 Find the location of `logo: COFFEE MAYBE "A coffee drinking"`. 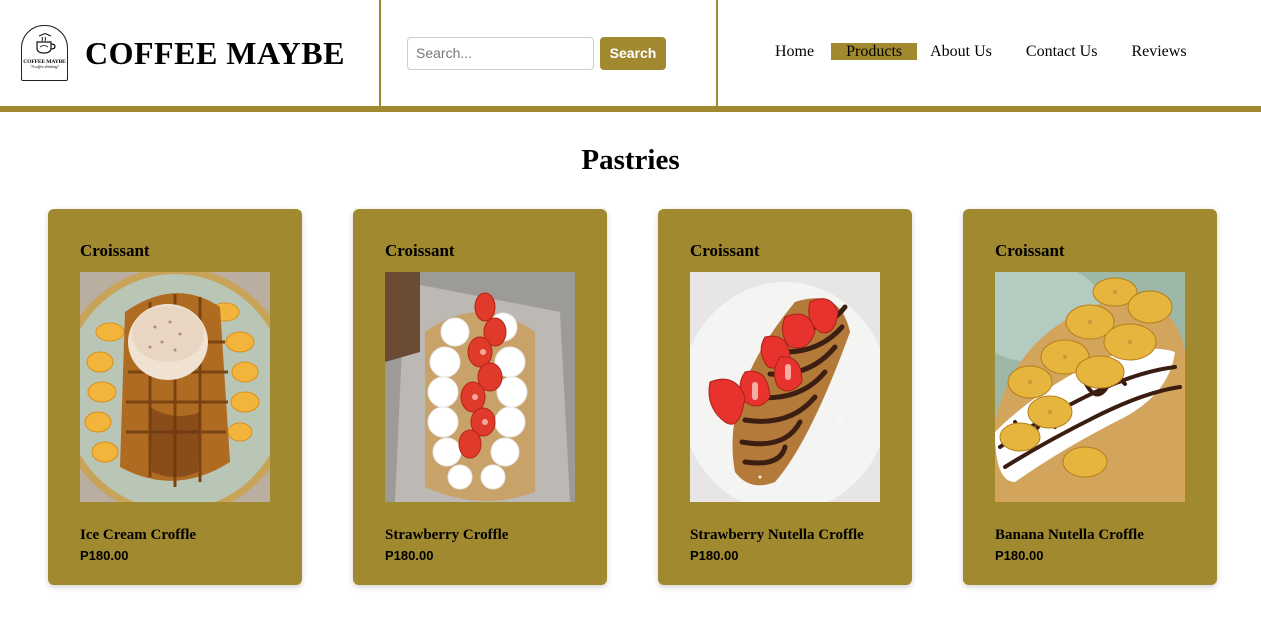

logo: COFFEE MAYBE "A coffee drinking" is located at coordinates (44, 53).